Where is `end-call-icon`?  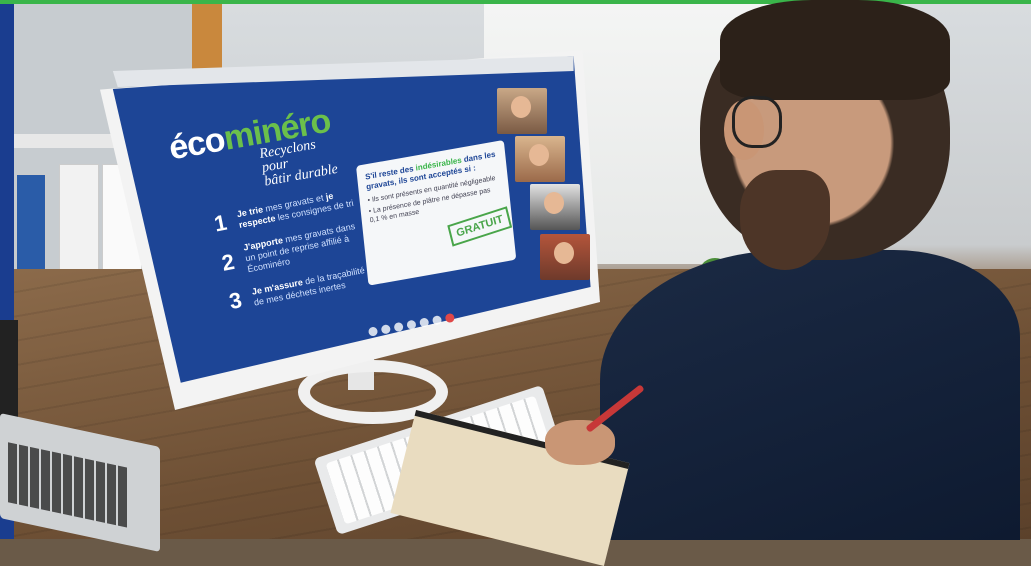
end-call-icon is located at coordinates (450, 318).